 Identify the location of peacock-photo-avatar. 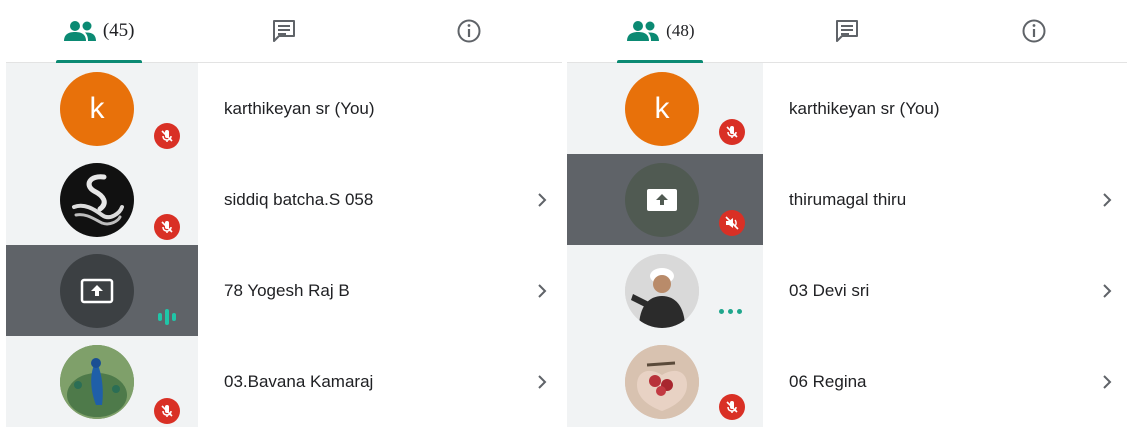
(97, 382).